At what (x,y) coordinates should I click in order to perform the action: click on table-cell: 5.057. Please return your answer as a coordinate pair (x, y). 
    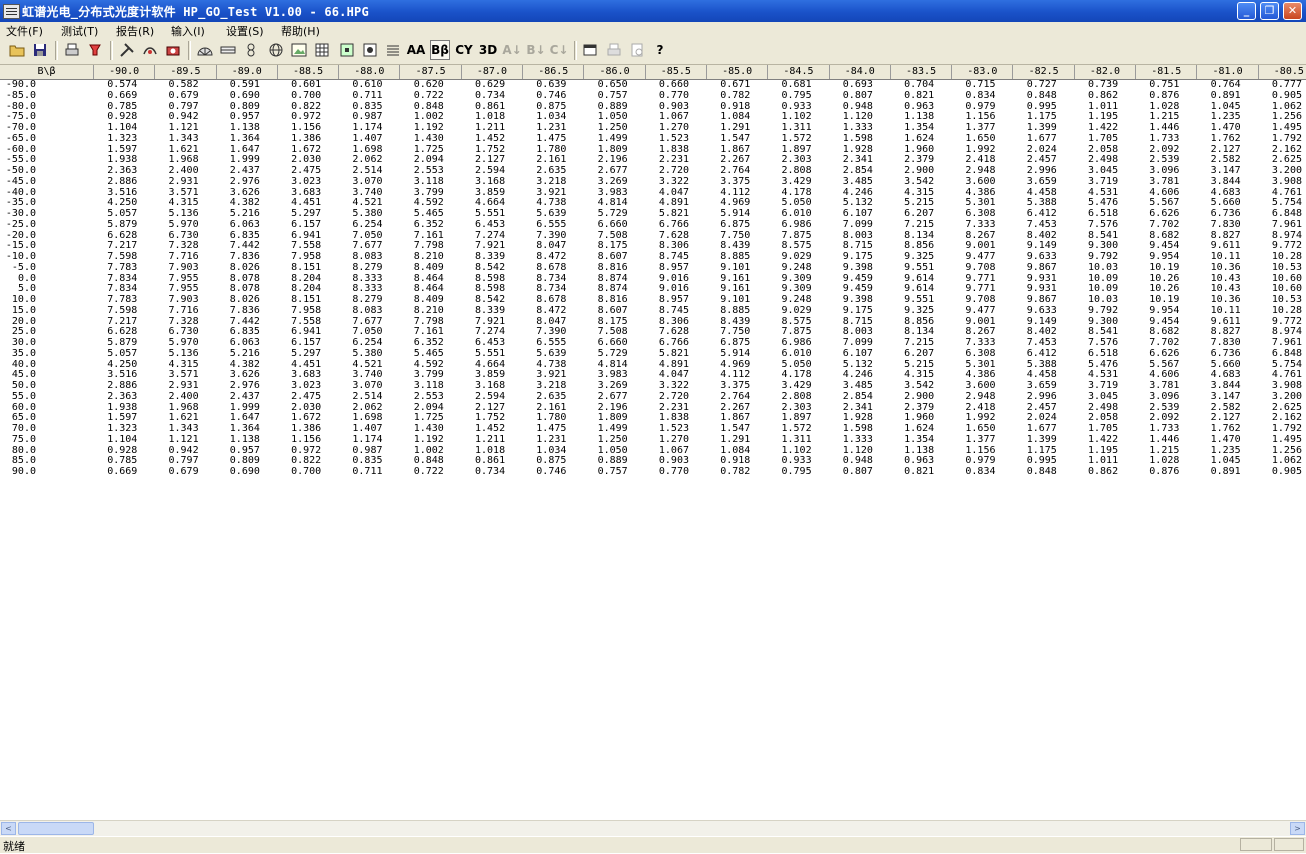
    Looking at the image, I should click on (115, 354).